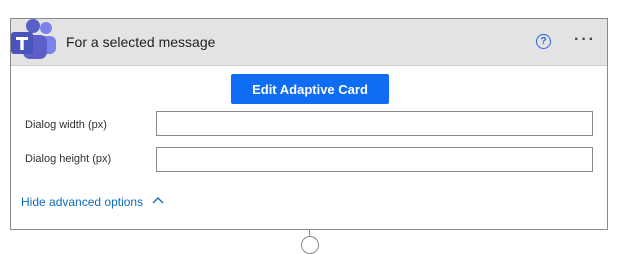 The height and width of the screenshot is (254, 618). I want to click on edit-adaptive-card-button: Edit Adaptive Card, so click(310, 89).